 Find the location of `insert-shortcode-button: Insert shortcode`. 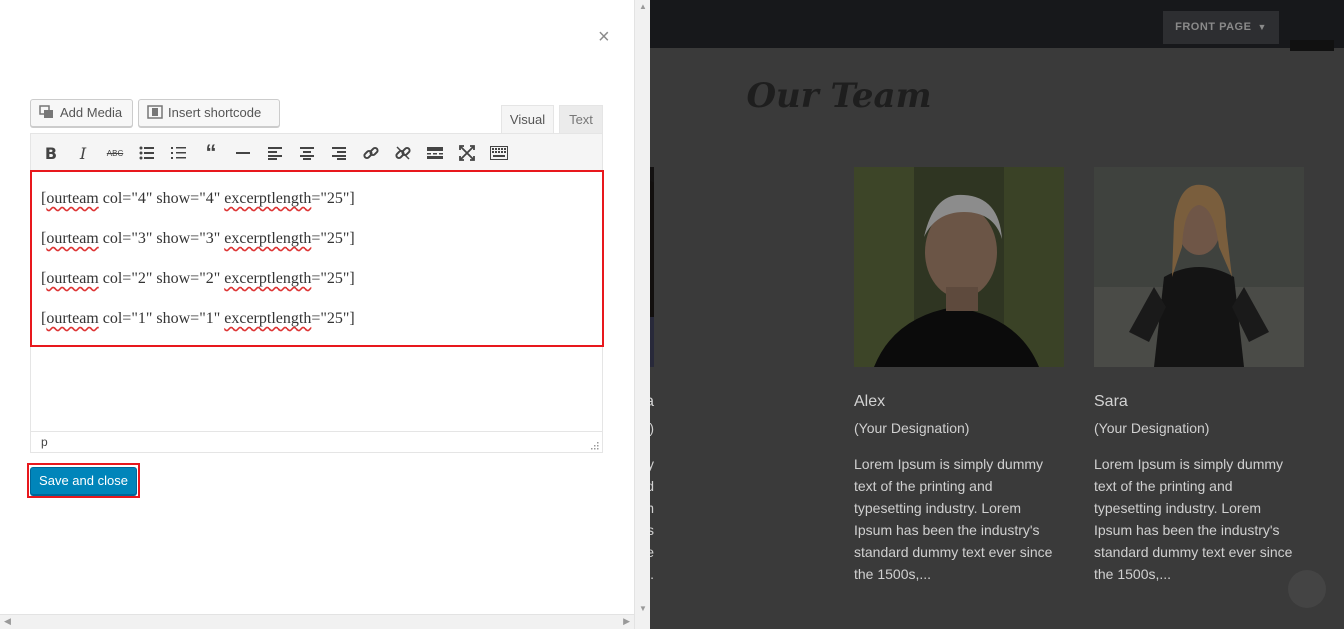

insert-shortcode-button: Insert shortcode is located at coordinates (209, 113).